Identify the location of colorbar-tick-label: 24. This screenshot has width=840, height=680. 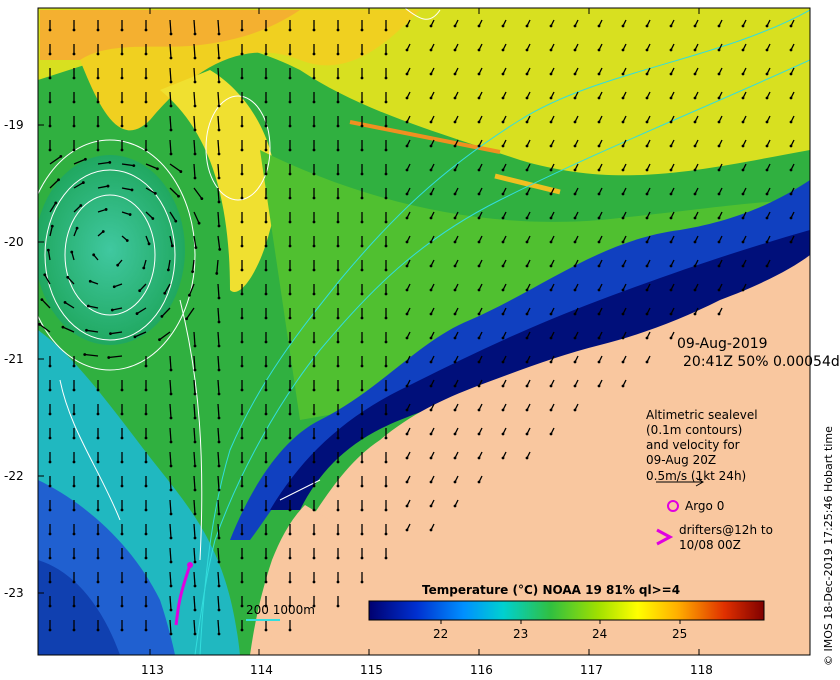
(599, 634).